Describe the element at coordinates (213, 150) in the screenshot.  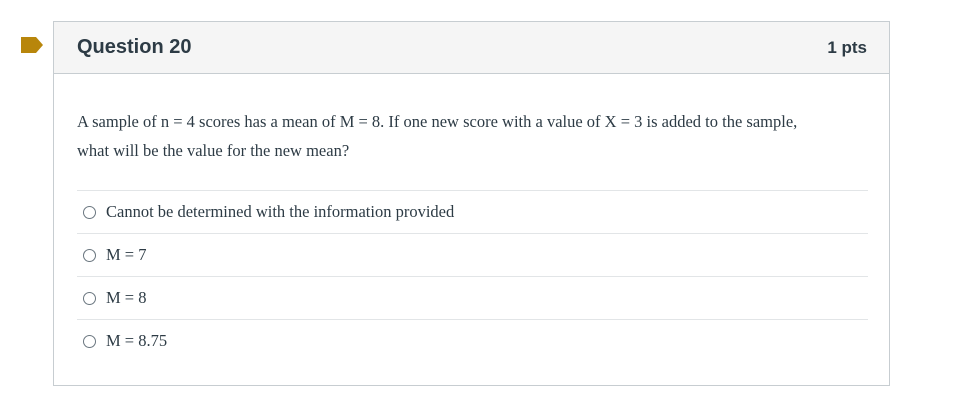
I see `question-text-line2: what will be the value for the new mean?` at that location.